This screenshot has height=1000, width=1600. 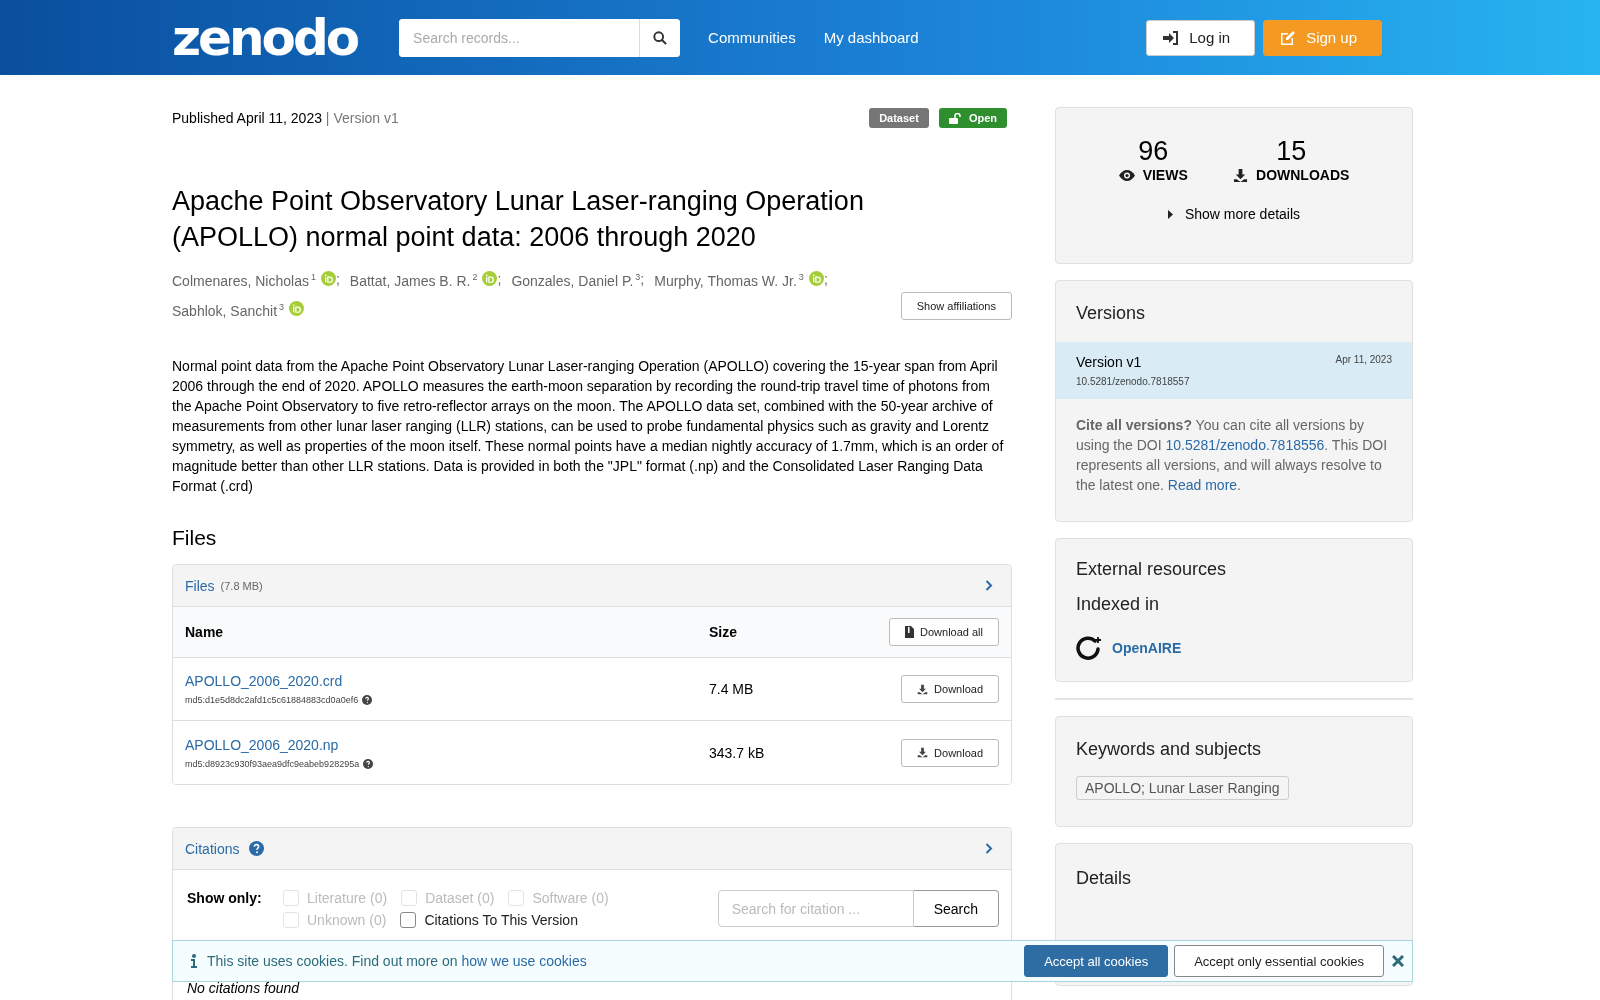 I want to click on card-title: Details, so click(x=1104, y=878).